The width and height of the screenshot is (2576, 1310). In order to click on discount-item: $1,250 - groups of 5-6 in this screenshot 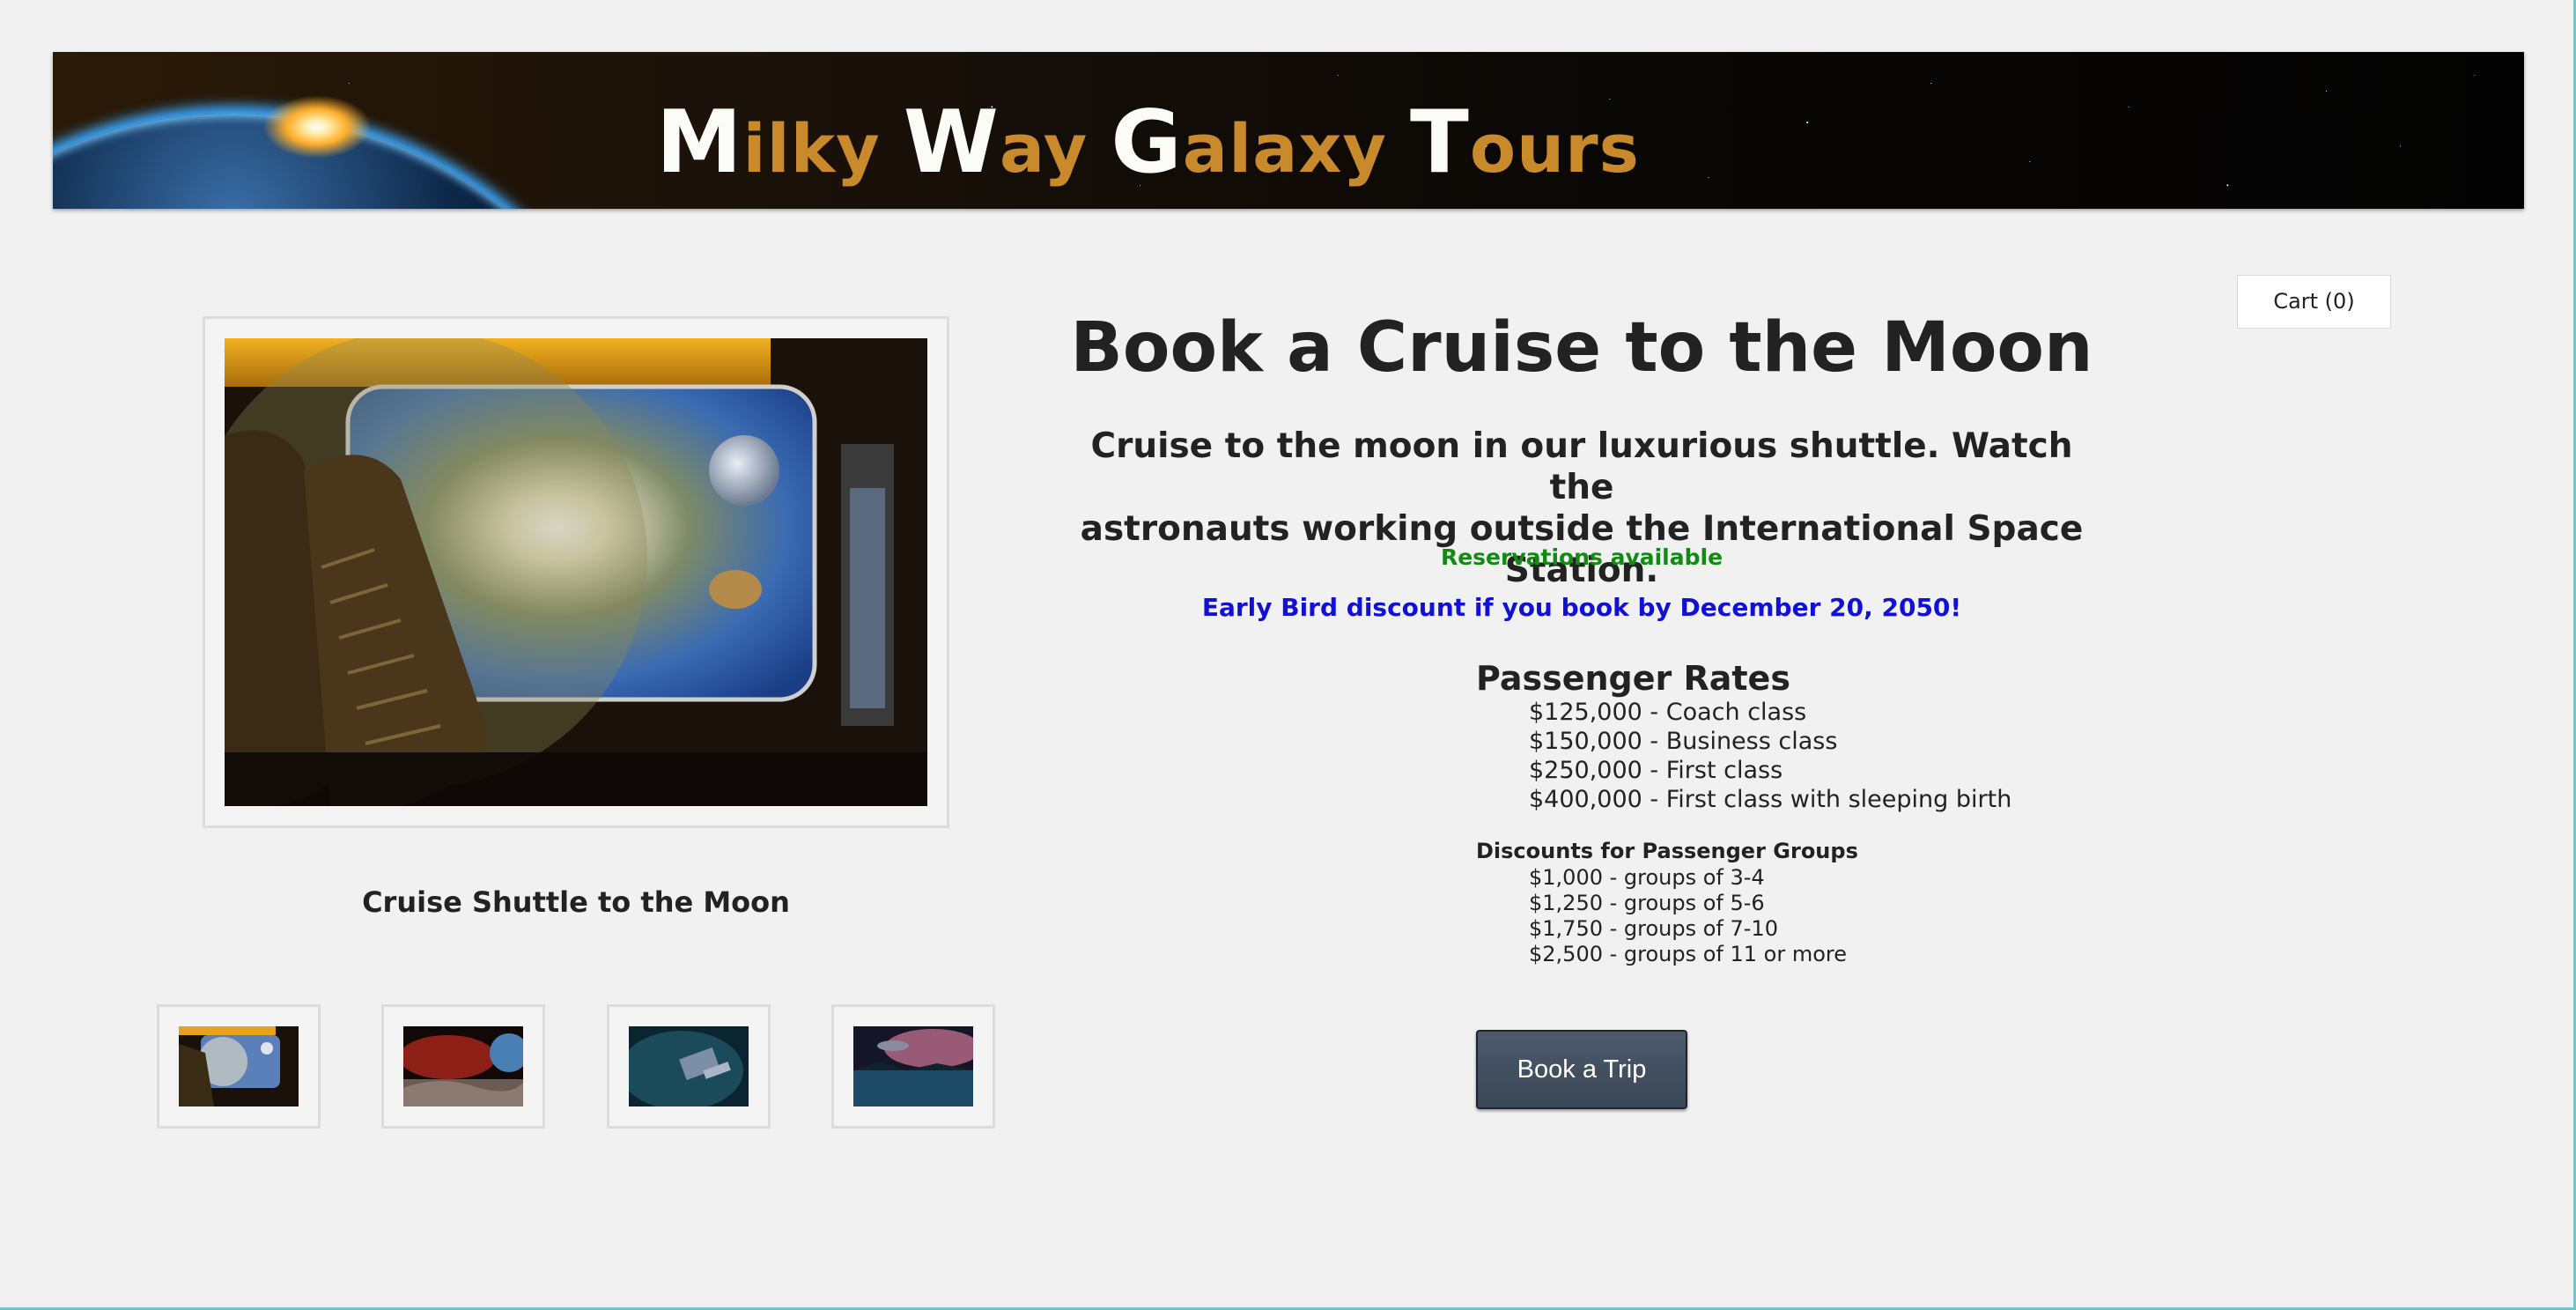, I will do `click(1647, 903)`.